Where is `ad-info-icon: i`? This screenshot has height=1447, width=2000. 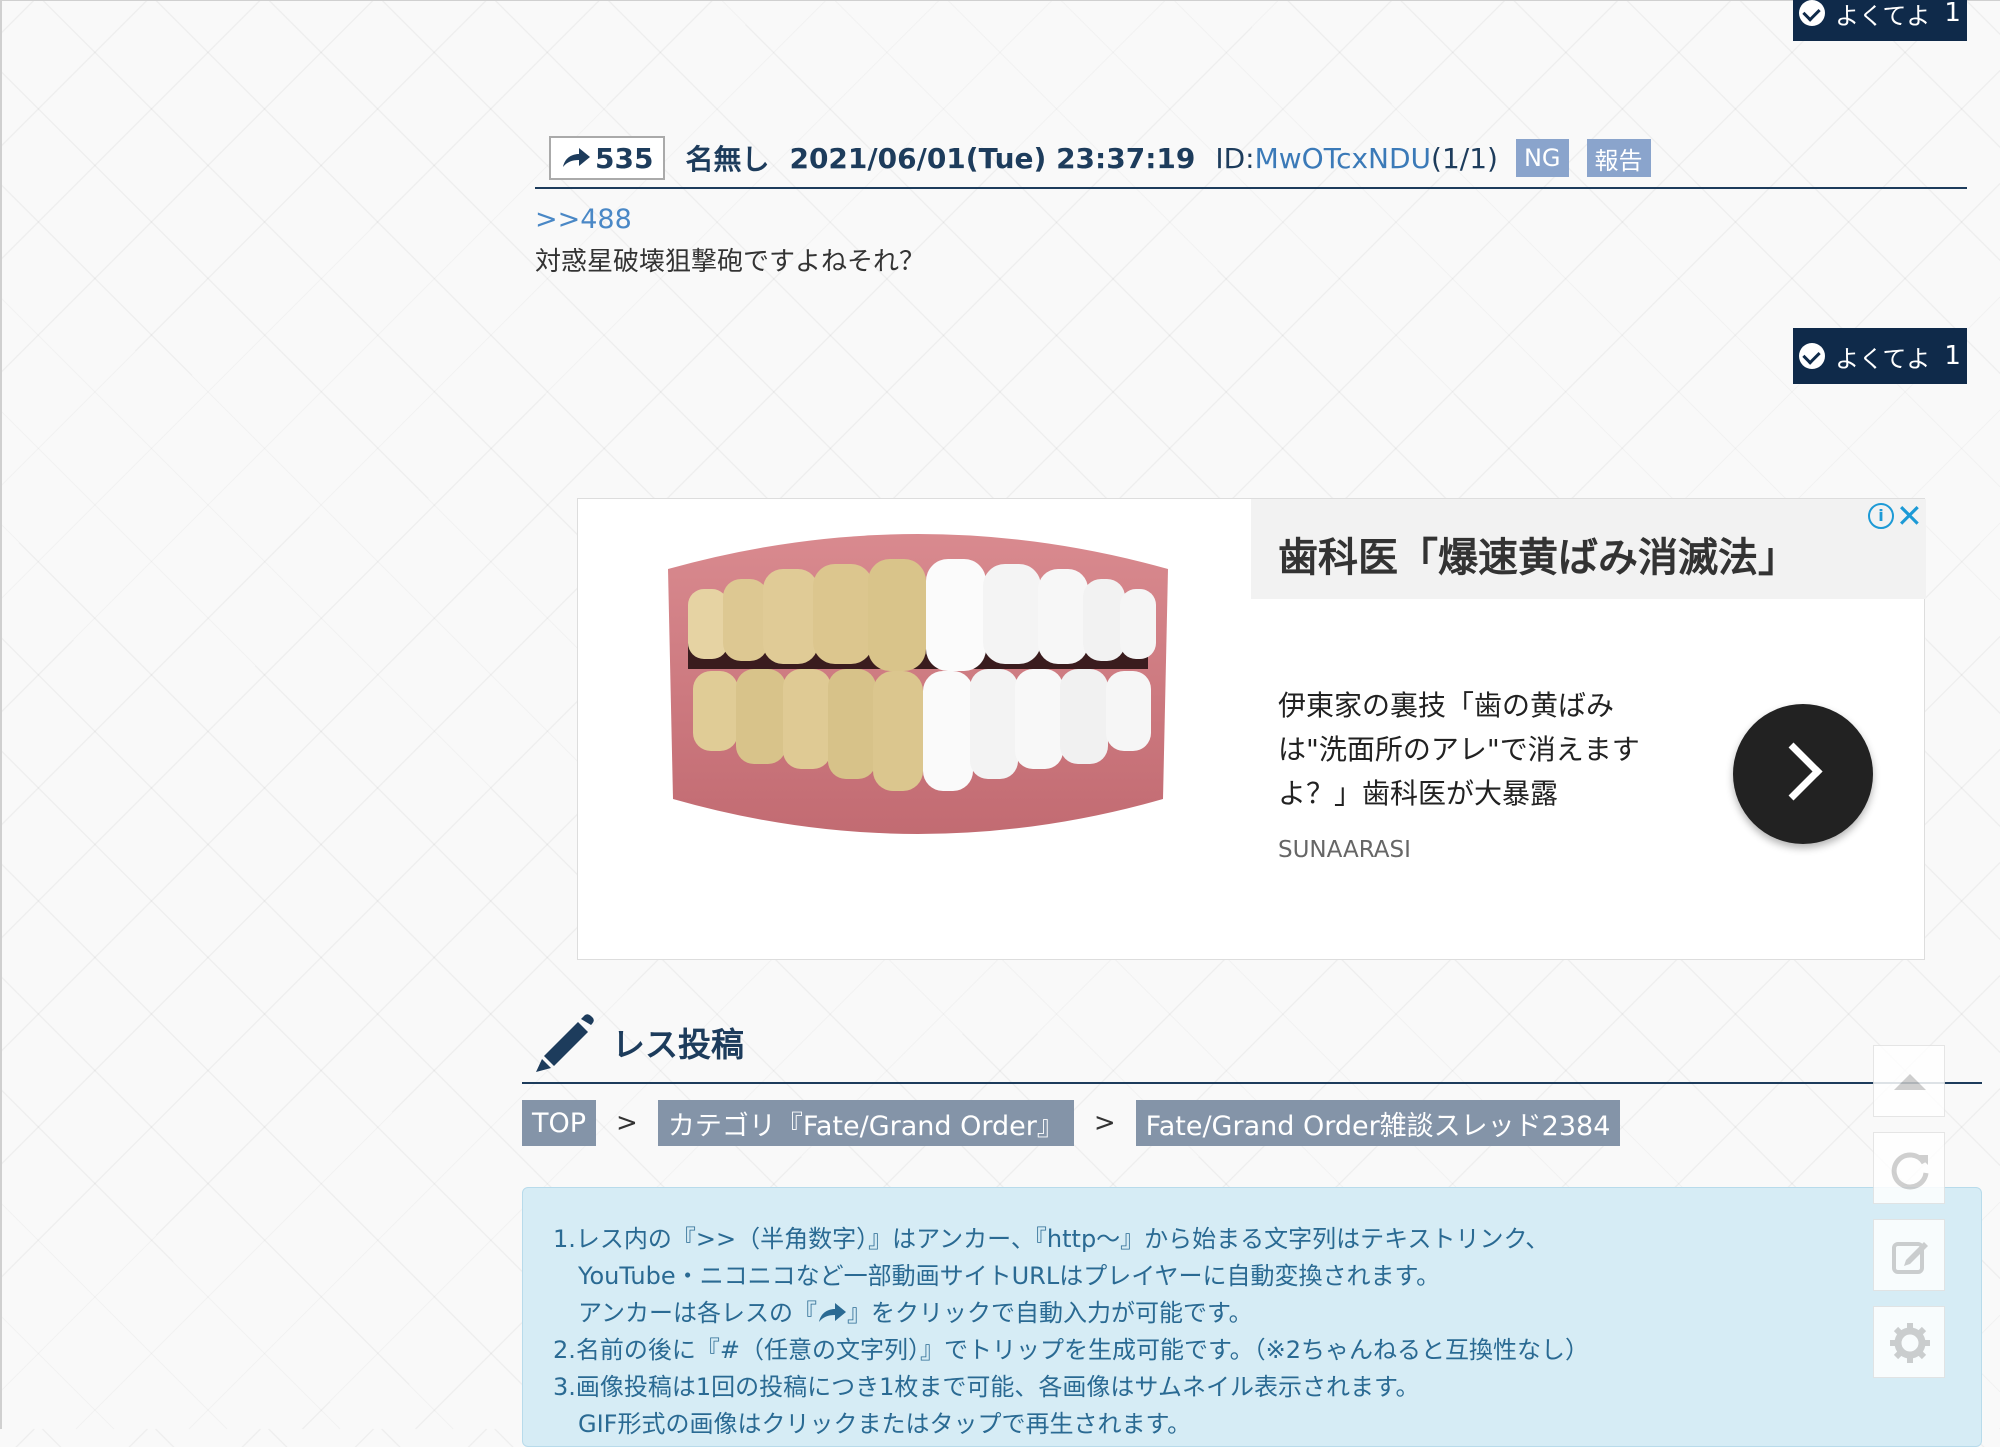
ad-info-icon: i is located at coordinates (1881, 516).